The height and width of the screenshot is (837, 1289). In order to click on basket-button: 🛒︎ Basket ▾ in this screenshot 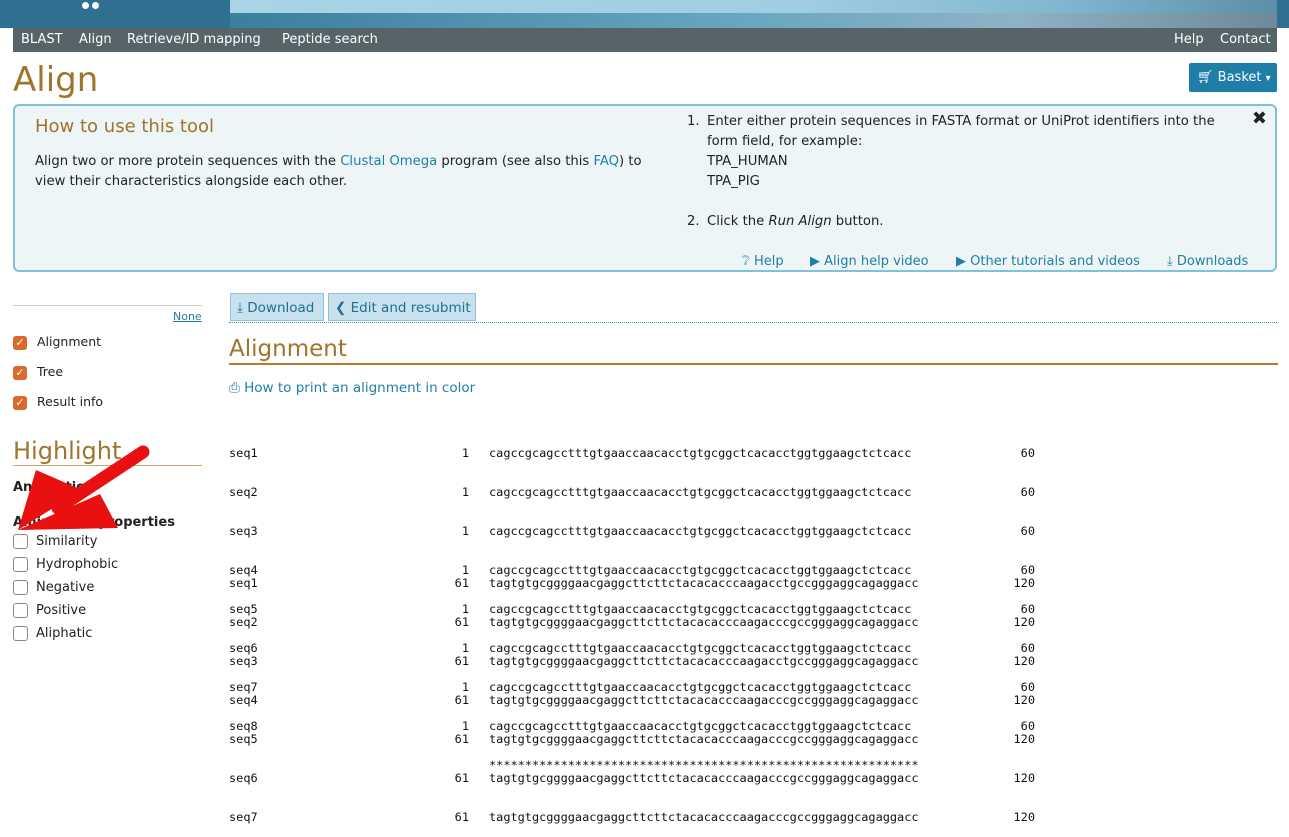, I will do `click(1233, 77)`.